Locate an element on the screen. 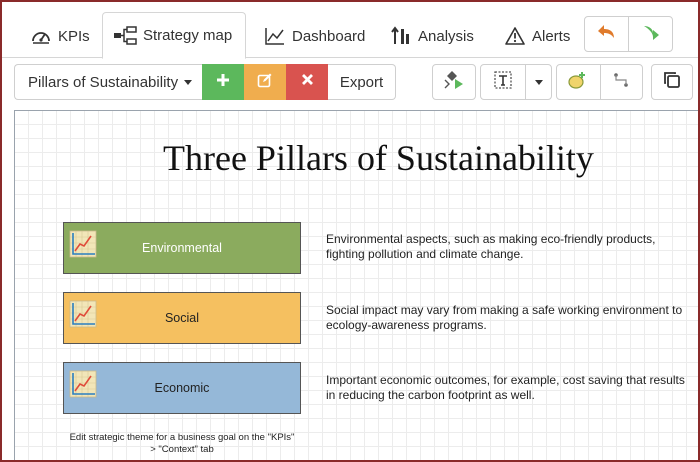 The width and height of the screenshot is (700, 462). pillar-economic: Economic is located at coordinates (182, 388).